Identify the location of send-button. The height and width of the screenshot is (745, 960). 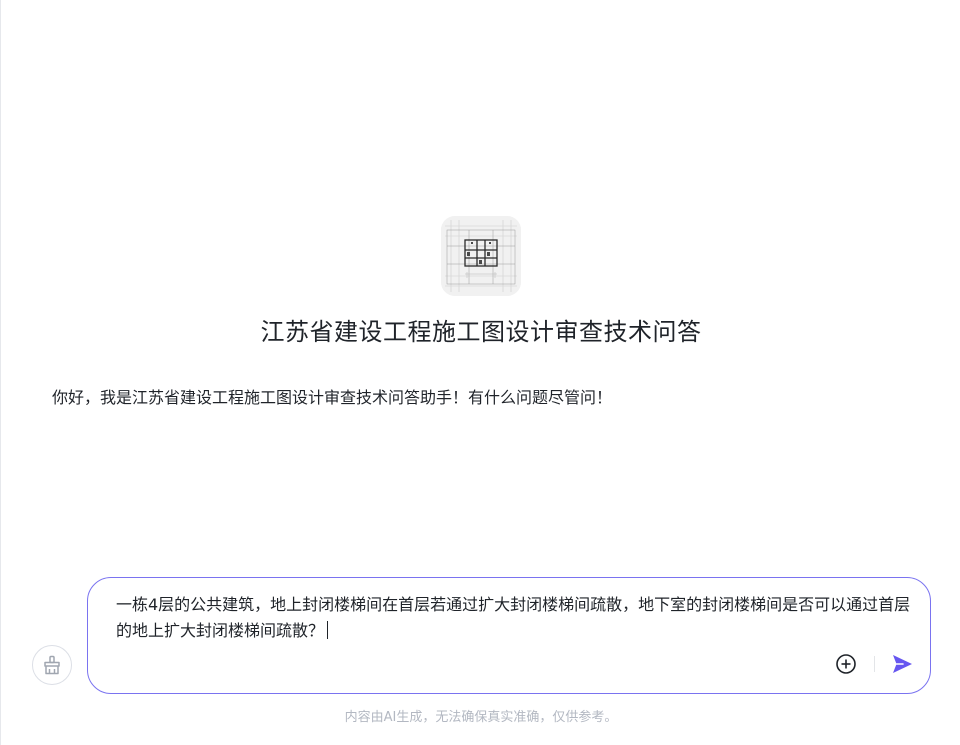
(902, 664).